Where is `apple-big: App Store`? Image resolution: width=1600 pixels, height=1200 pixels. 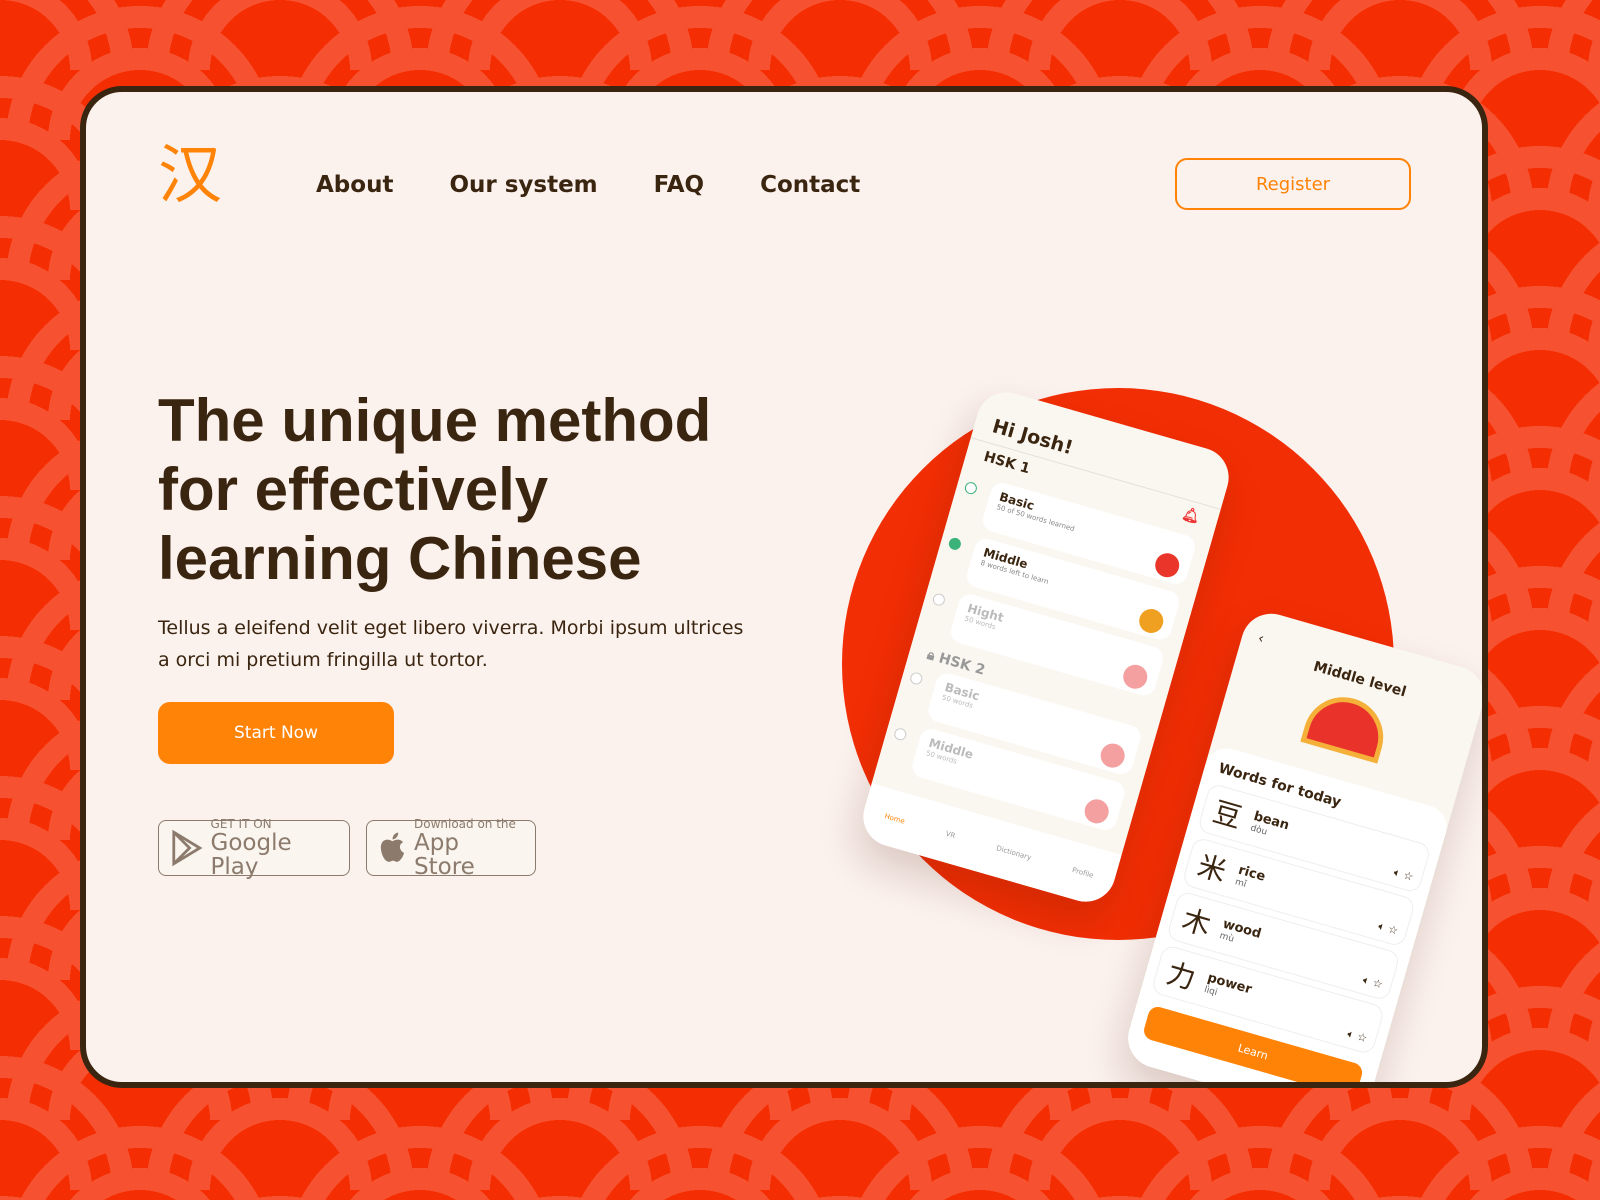 apple-big: App Store is located at coordinates (444, 854).